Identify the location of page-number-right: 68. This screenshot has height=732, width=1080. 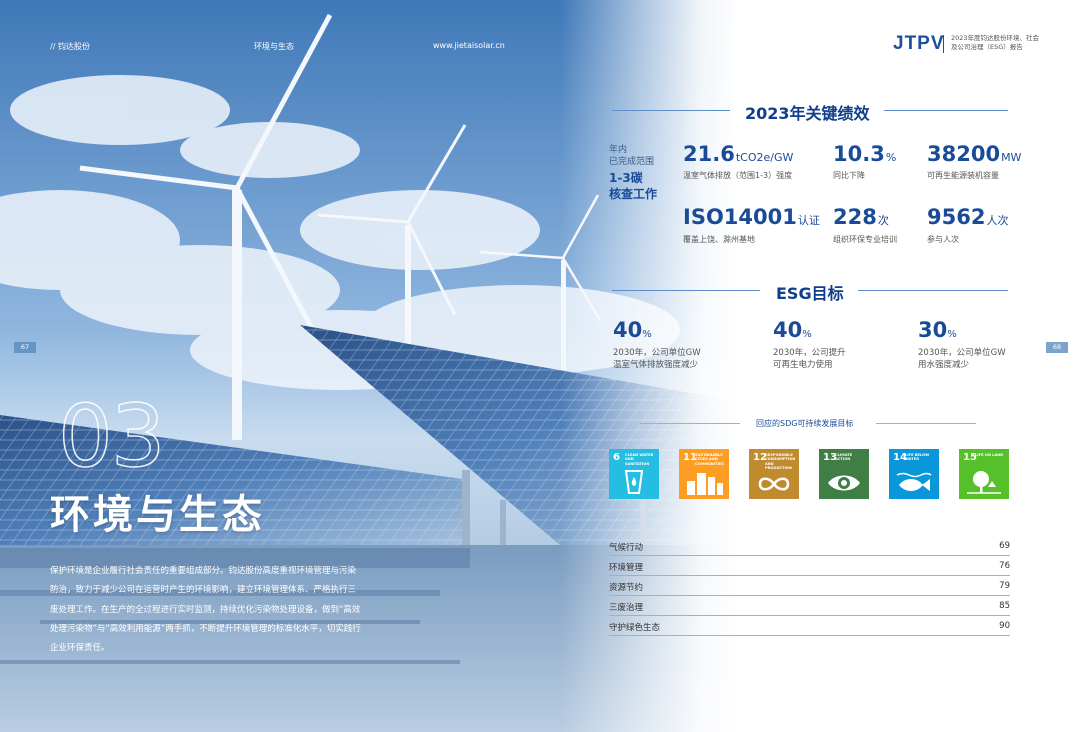
(1057, 347).